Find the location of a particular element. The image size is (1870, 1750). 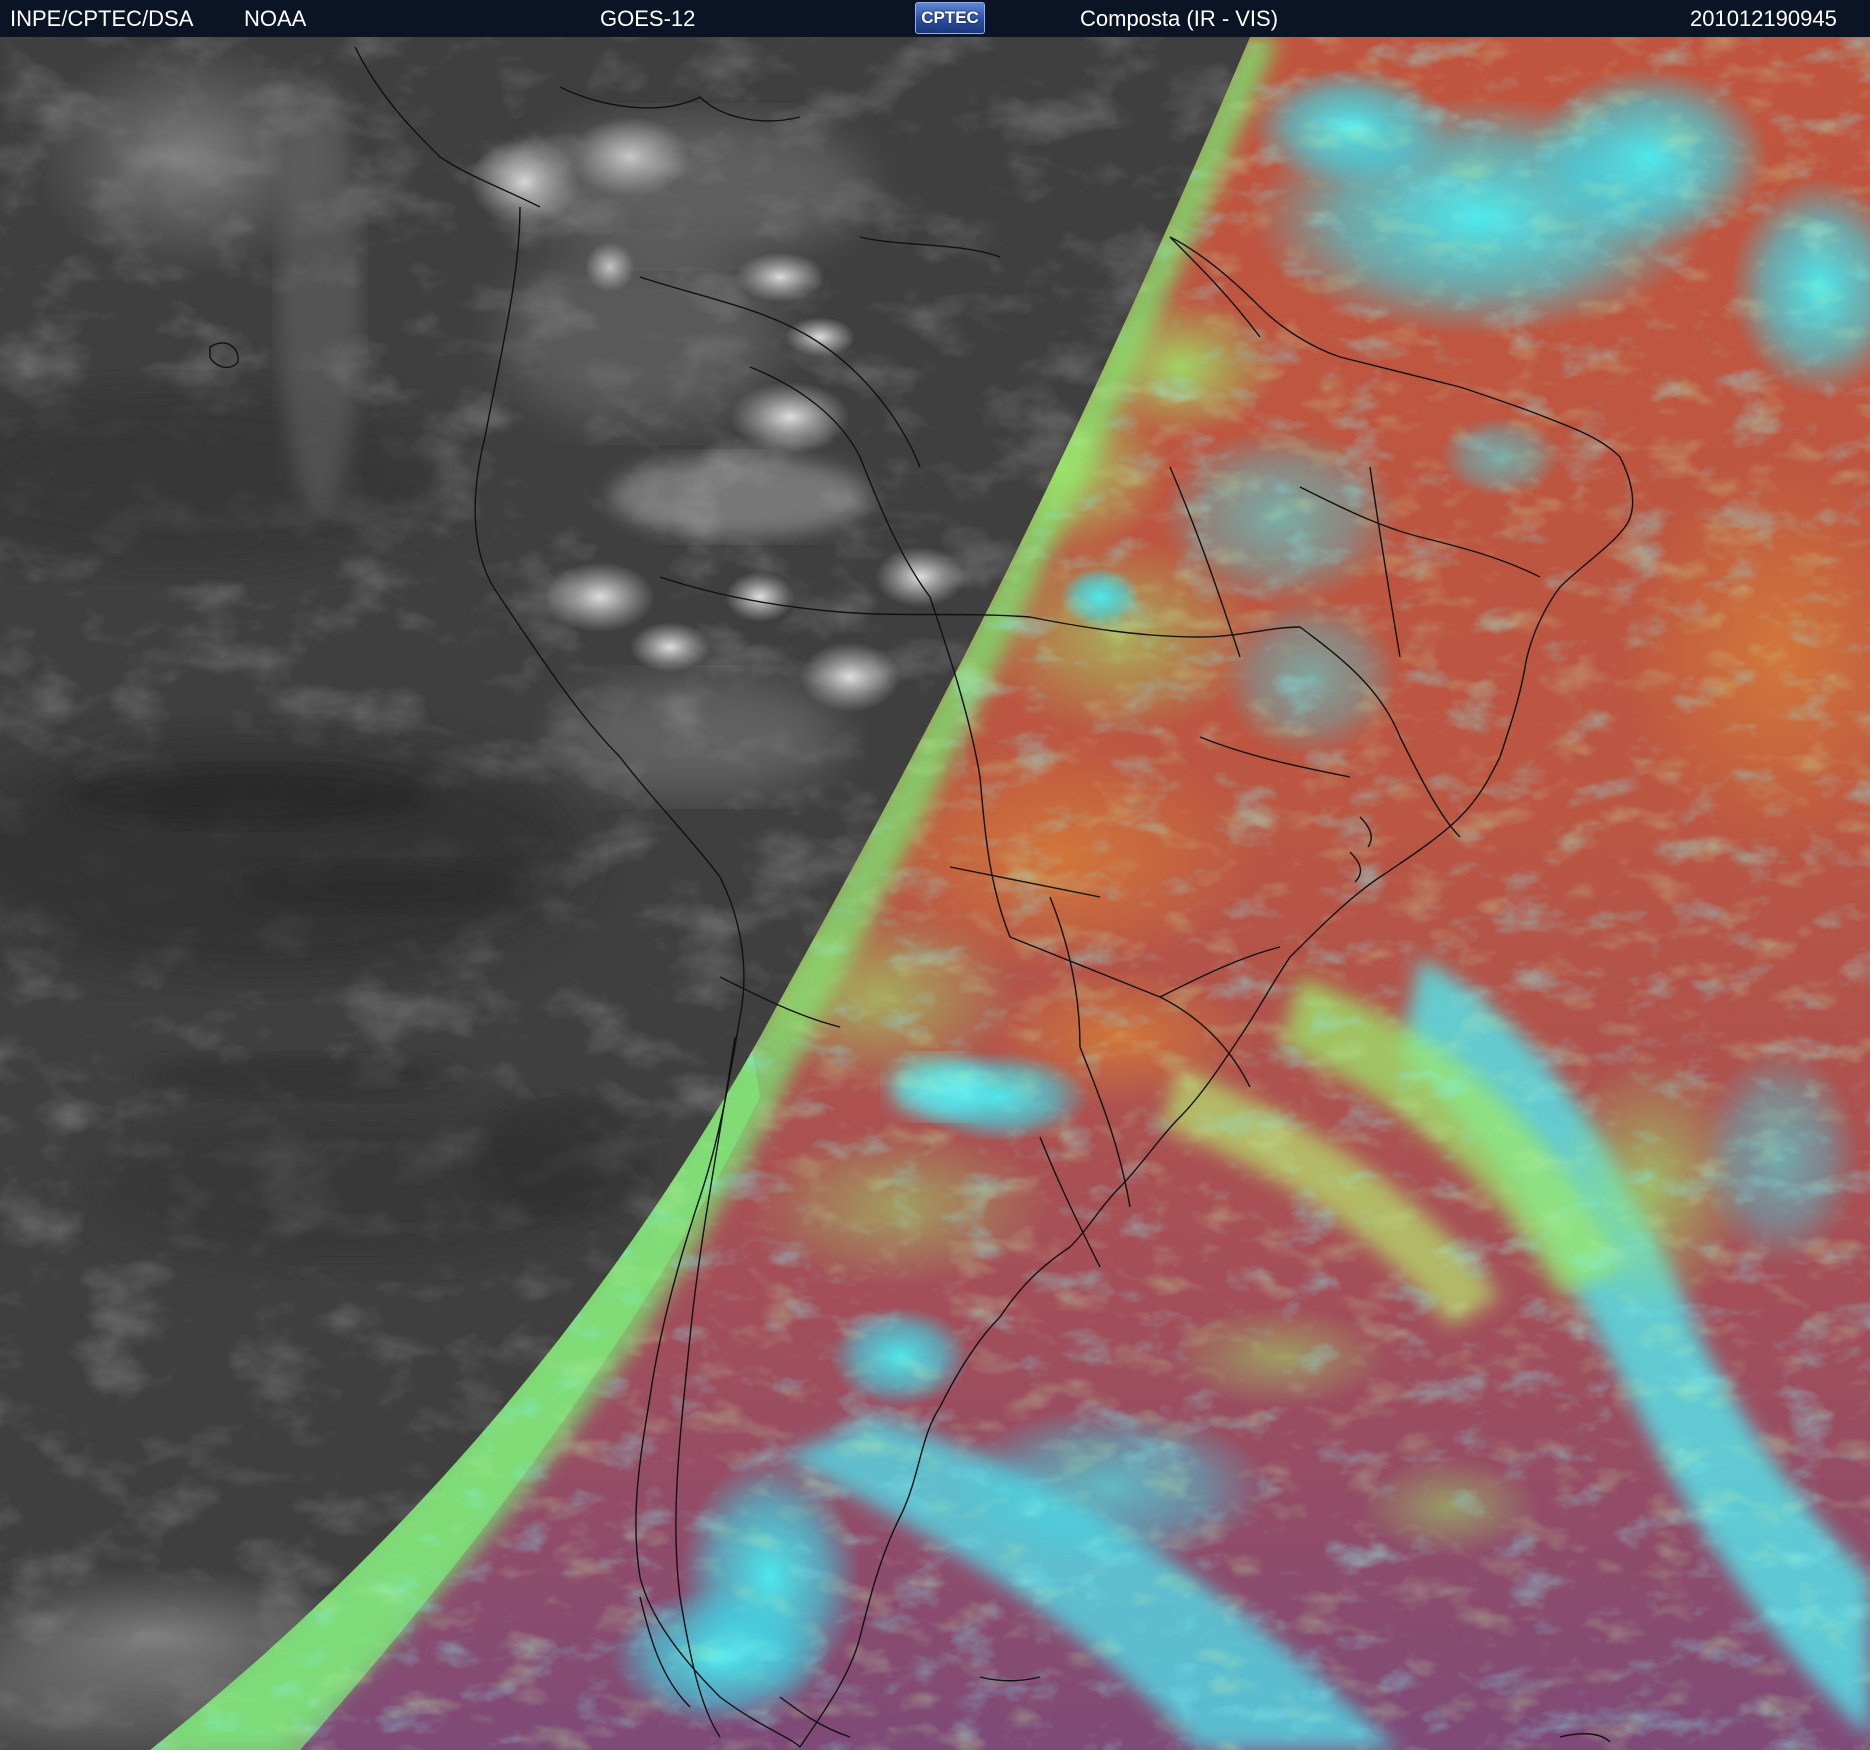

partner-label: NOAA is located at coordinates (275, 18).